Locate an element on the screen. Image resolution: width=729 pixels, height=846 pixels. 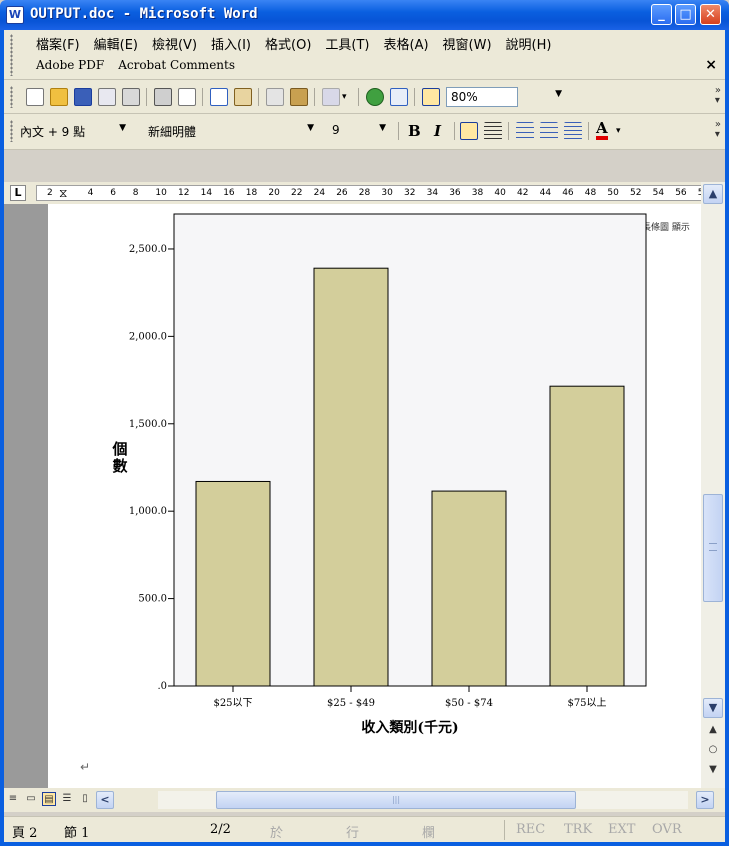
menu-file: 檔案(F) is located at coordinates (59, 43).